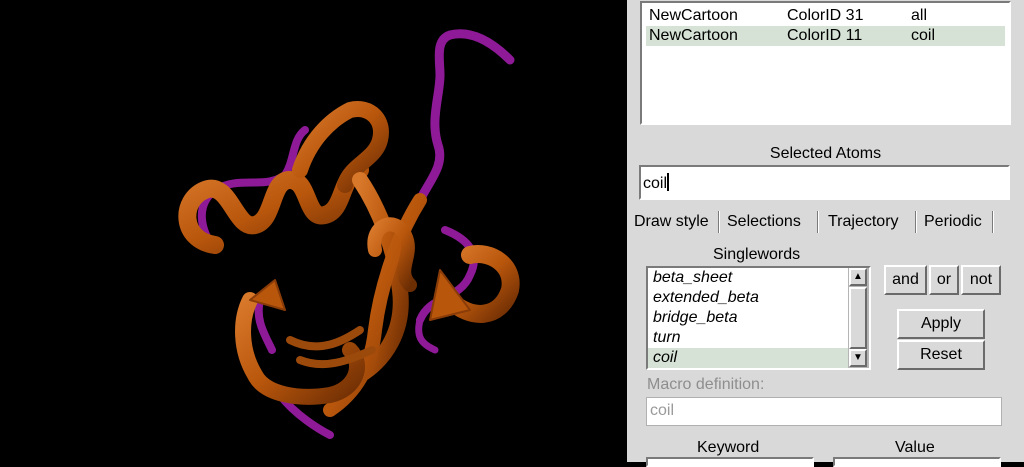 This screenshot has width=1024, height=467. What do you see at coordinates (917, 462) in the screenshot?
I see `value-list` at bounding box center [917, 462].